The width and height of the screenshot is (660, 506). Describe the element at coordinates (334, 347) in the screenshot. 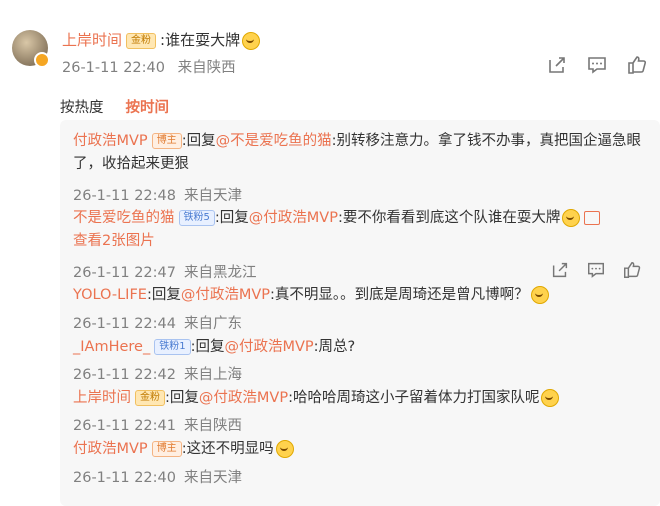

I see `reply-text: :周总?` at that location.